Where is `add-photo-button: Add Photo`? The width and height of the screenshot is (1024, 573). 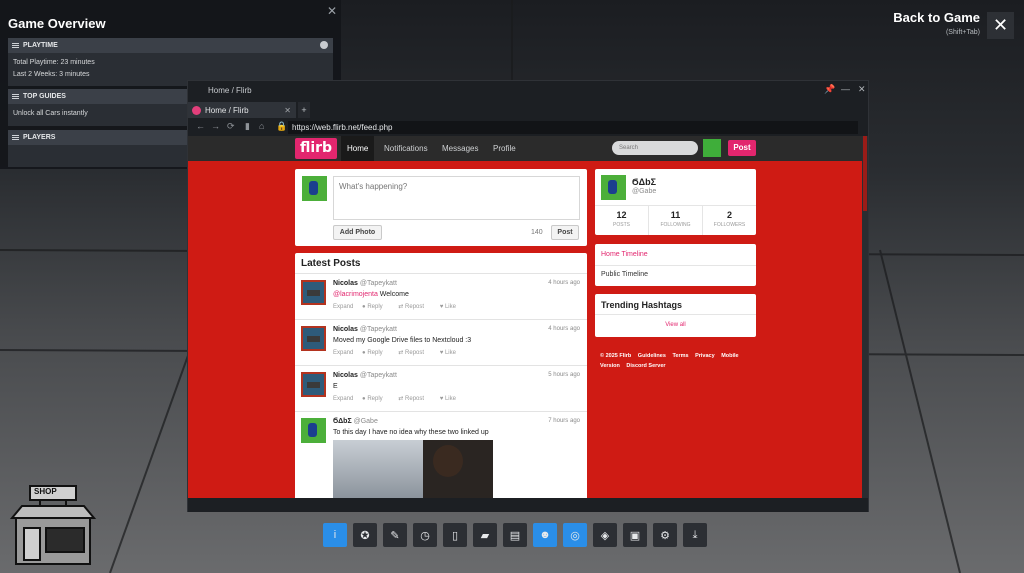 add-photo-button: Add Photo is located at coordinates (357, 232).